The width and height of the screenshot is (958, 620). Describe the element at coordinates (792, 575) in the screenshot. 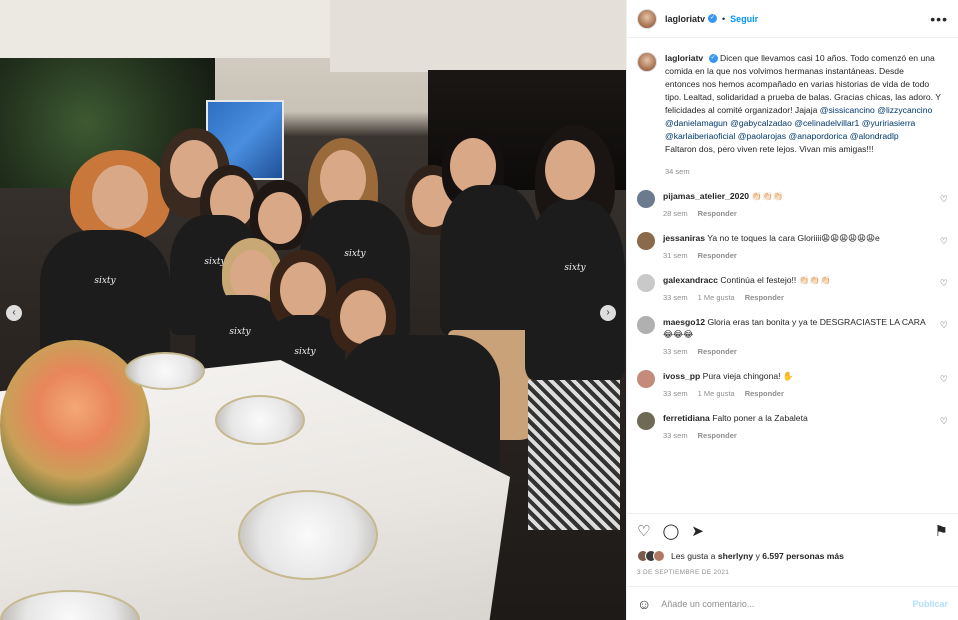

I see `post-date: 3 DE SEPTIEMBRE DE 2021` at that location.